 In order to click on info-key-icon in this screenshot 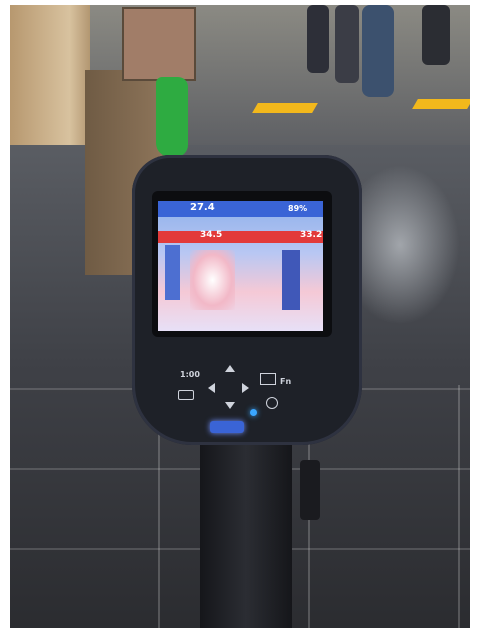, I will do `click(272, 403)`.